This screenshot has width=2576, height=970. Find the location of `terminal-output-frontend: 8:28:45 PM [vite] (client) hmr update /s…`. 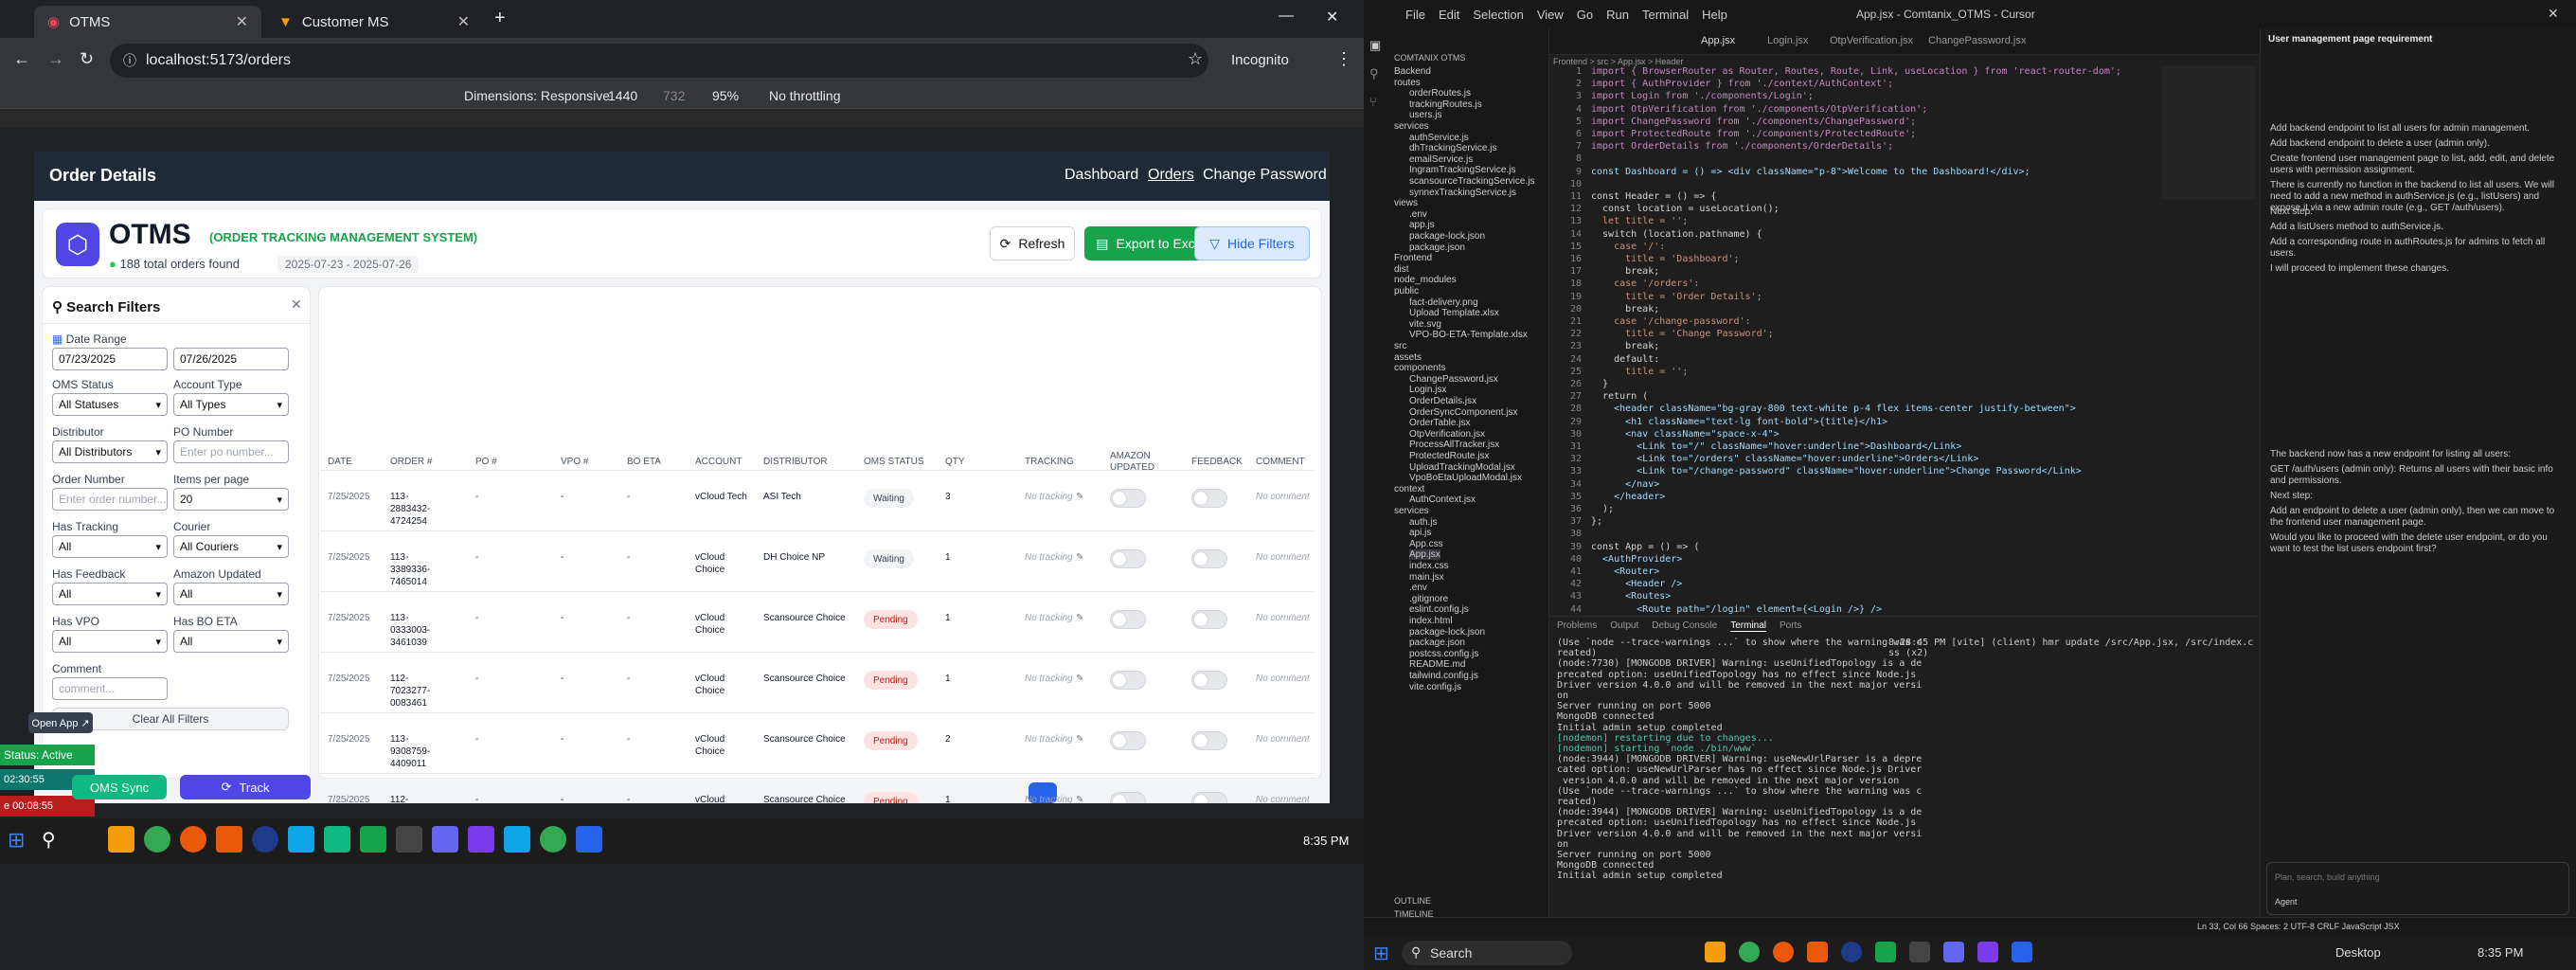

terminal-output-frontend: 8:28:45 PM [vite] (client) hmr update /s… is located at coordinates (2070, 648).